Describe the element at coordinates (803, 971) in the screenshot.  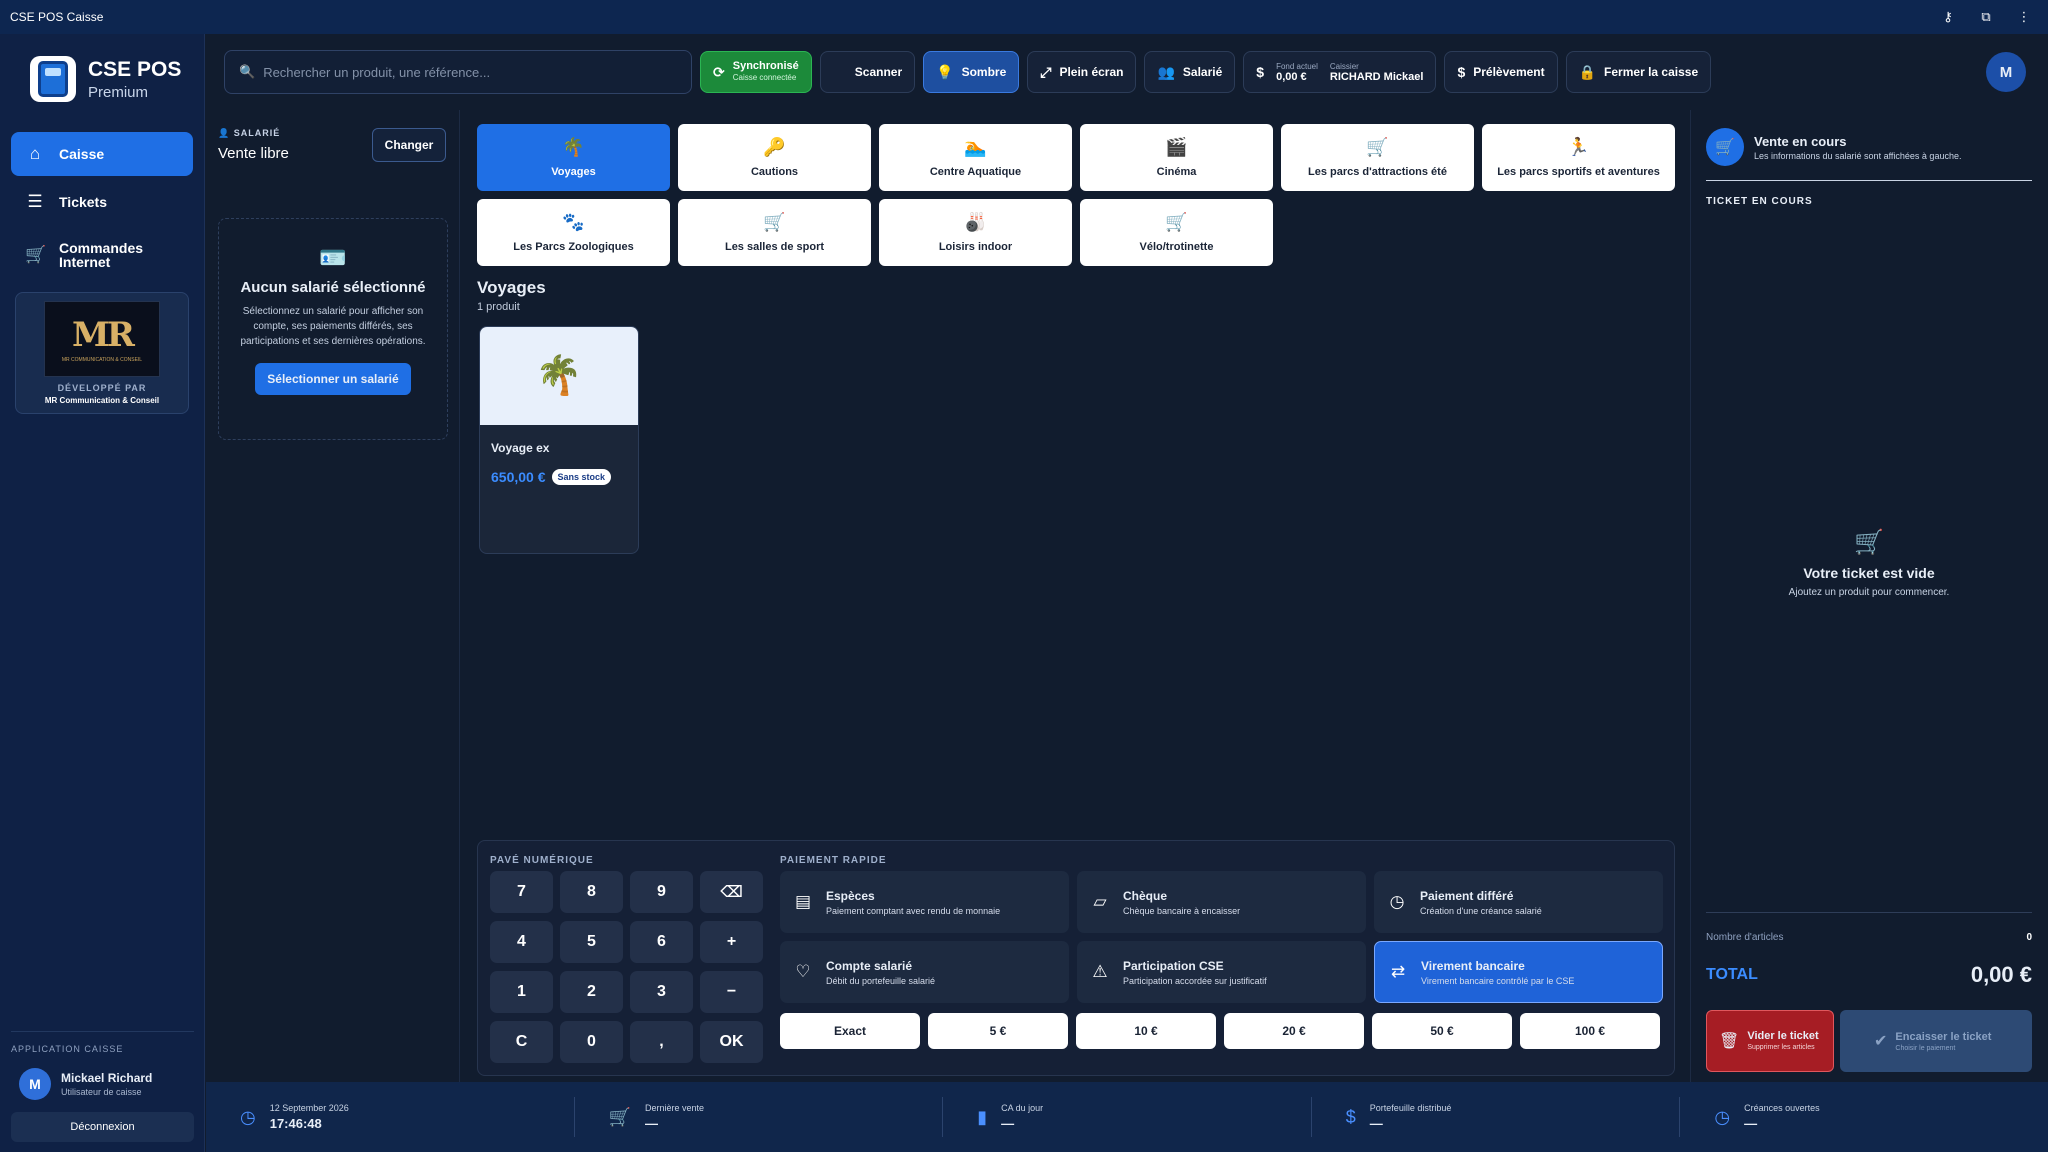
I see `heart-icon: ♡` at that location.